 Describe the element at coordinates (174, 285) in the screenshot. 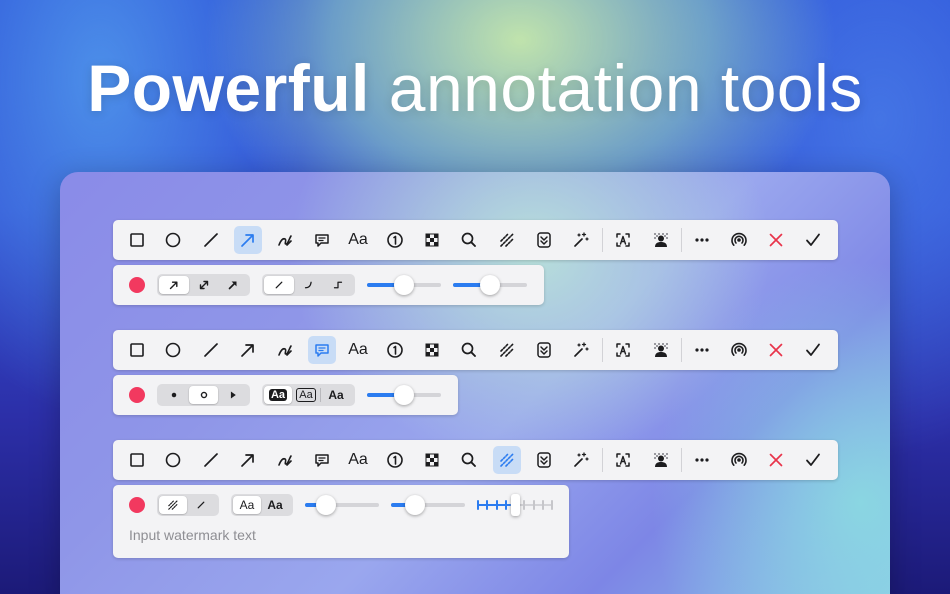

I see `single-arrow-icon` at that location.